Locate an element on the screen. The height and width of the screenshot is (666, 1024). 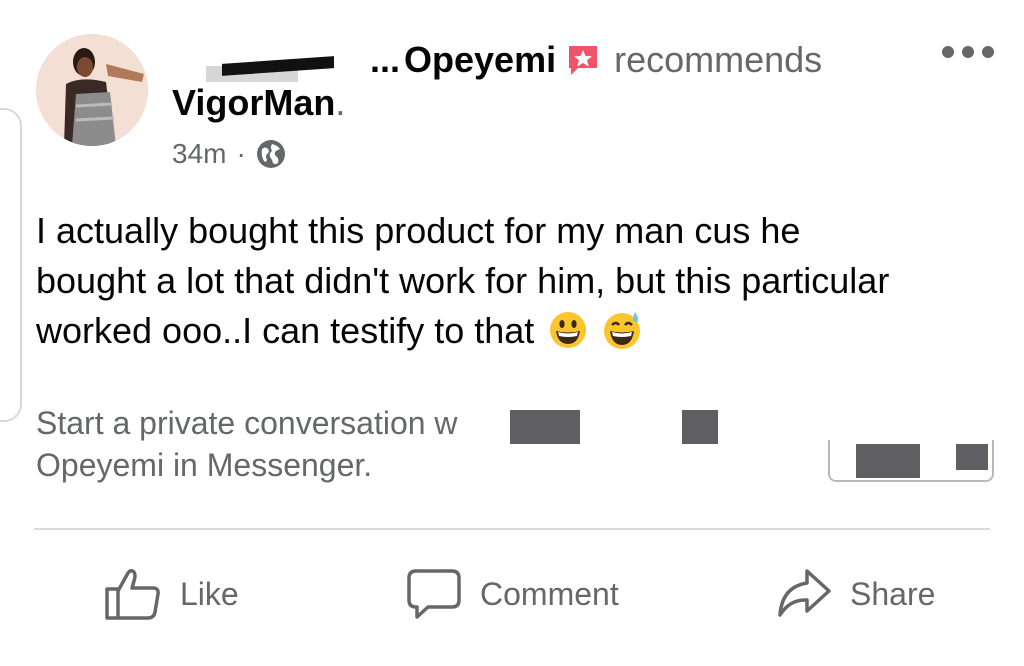
author-name: Opeyemi is located at coordinates (480, 60).